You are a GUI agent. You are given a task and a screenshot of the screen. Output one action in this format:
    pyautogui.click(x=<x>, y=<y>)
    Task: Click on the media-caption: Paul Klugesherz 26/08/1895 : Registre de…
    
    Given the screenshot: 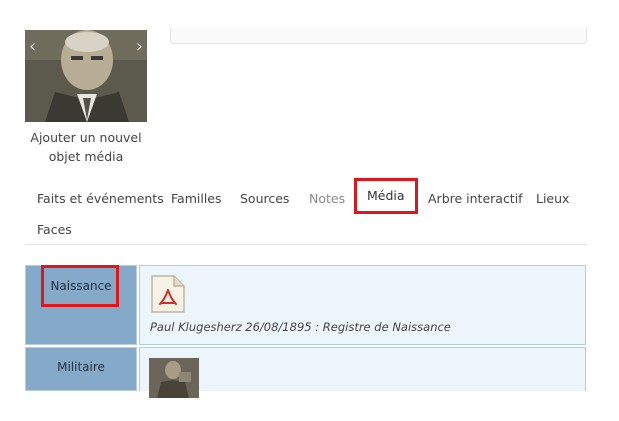 What is the action you would take?
    pyautogui.click(x=300, y=327)
    